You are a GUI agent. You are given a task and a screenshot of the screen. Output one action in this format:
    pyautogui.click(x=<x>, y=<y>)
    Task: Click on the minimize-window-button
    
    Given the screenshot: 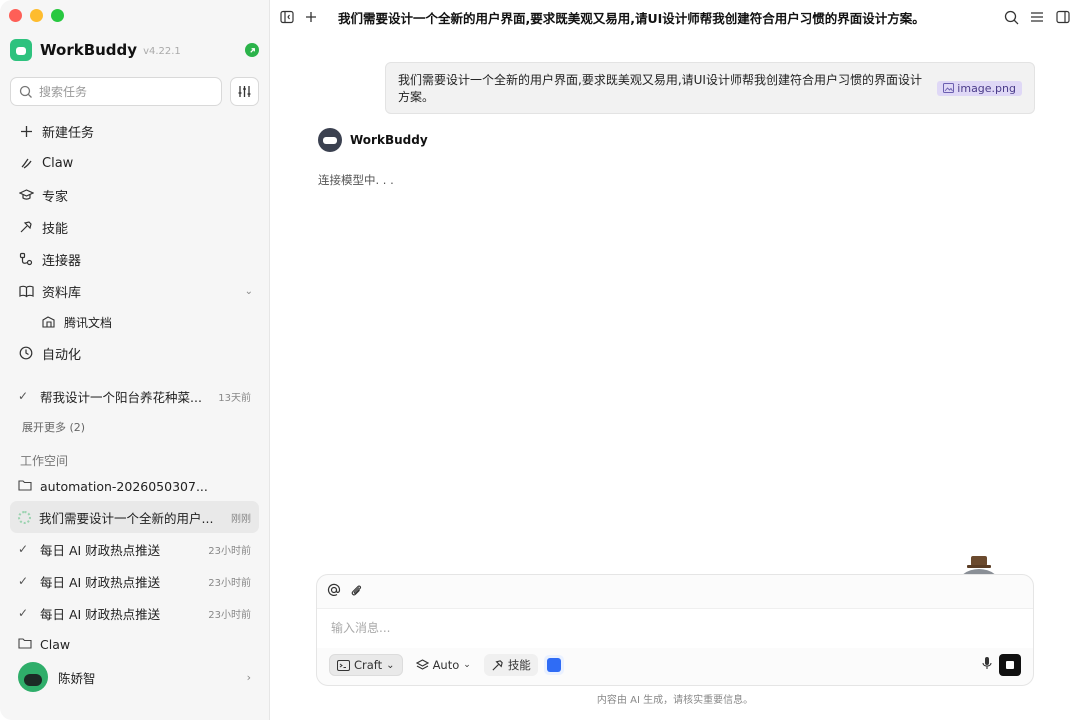 What is the action you would take?
    pyautogui.click(x=36, y=15)
    